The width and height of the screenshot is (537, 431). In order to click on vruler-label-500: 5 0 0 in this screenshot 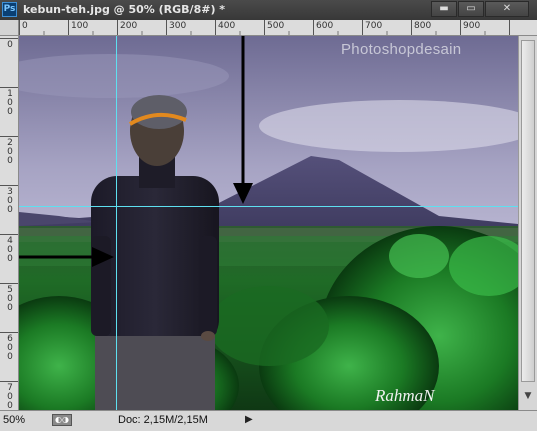, I will do `click(10, 299)`.